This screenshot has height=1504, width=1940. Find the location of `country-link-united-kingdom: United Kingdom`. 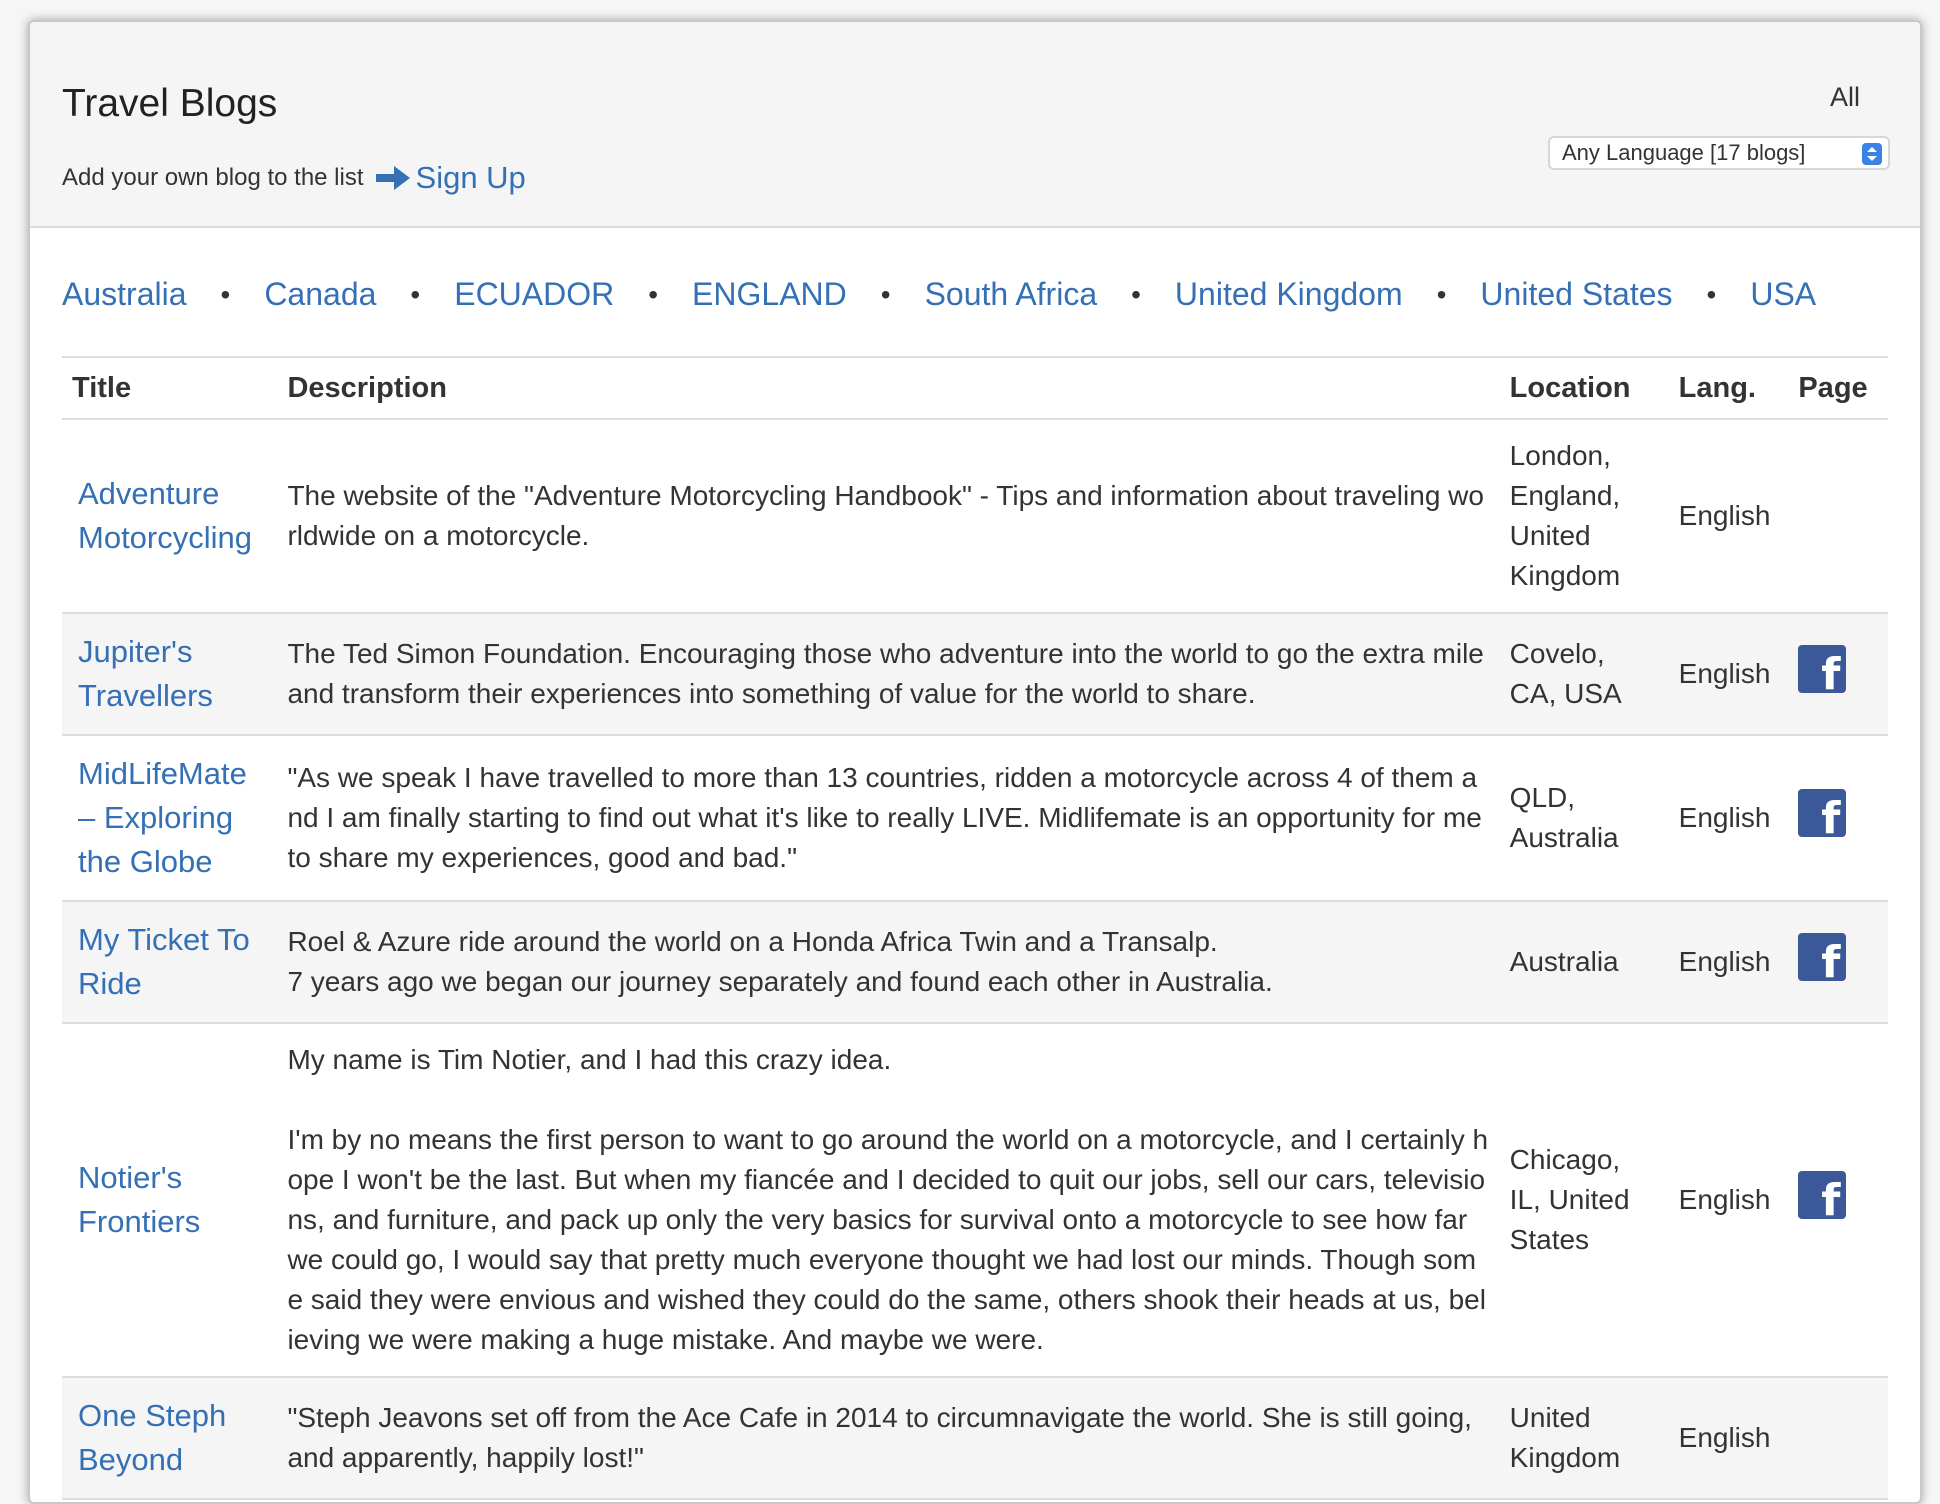

country-link-united-kingdom: United Kingdom is located at coordinates (1289, 294).